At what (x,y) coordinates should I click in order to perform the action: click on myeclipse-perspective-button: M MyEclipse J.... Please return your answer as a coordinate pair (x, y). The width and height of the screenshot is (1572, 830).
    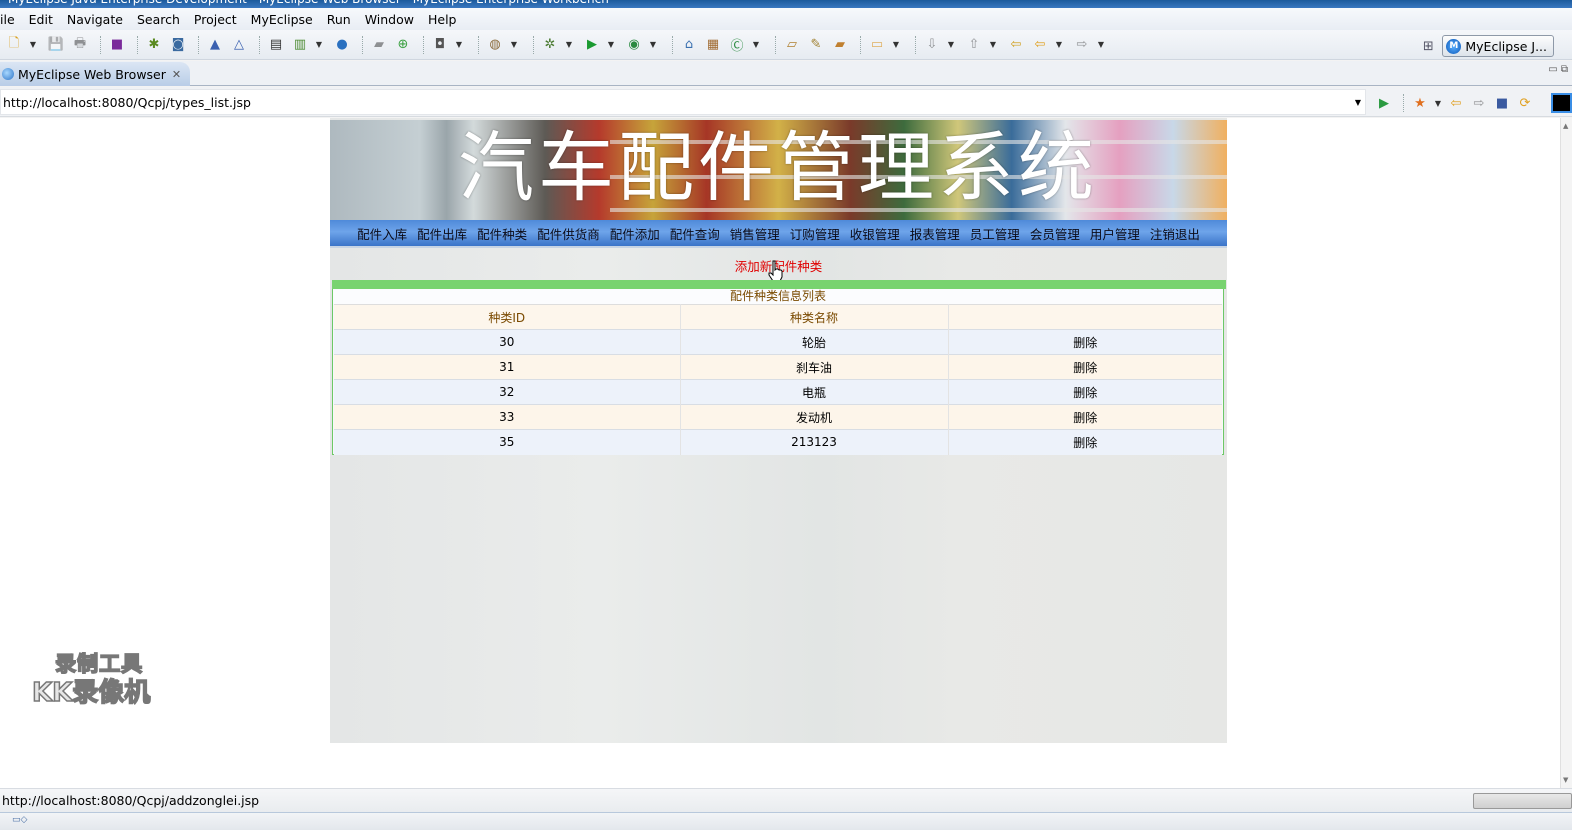
    Looking at the image, I should click on (1498, 46).